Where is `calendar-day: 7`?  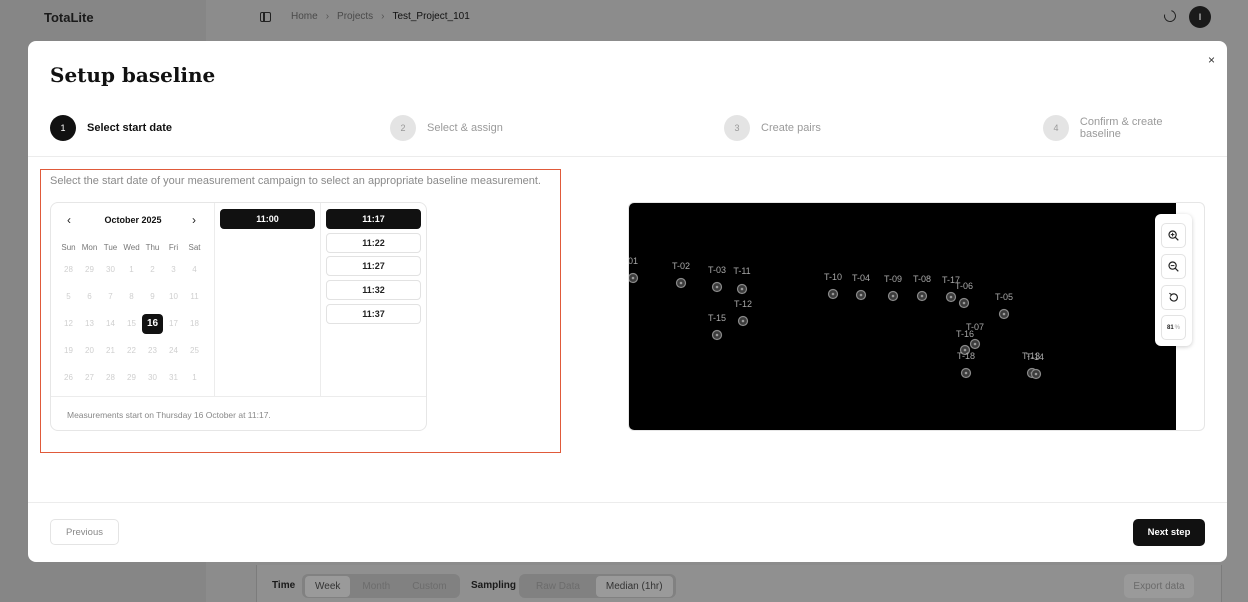 calendar-day: 7 is located at coordinates (110, 297).